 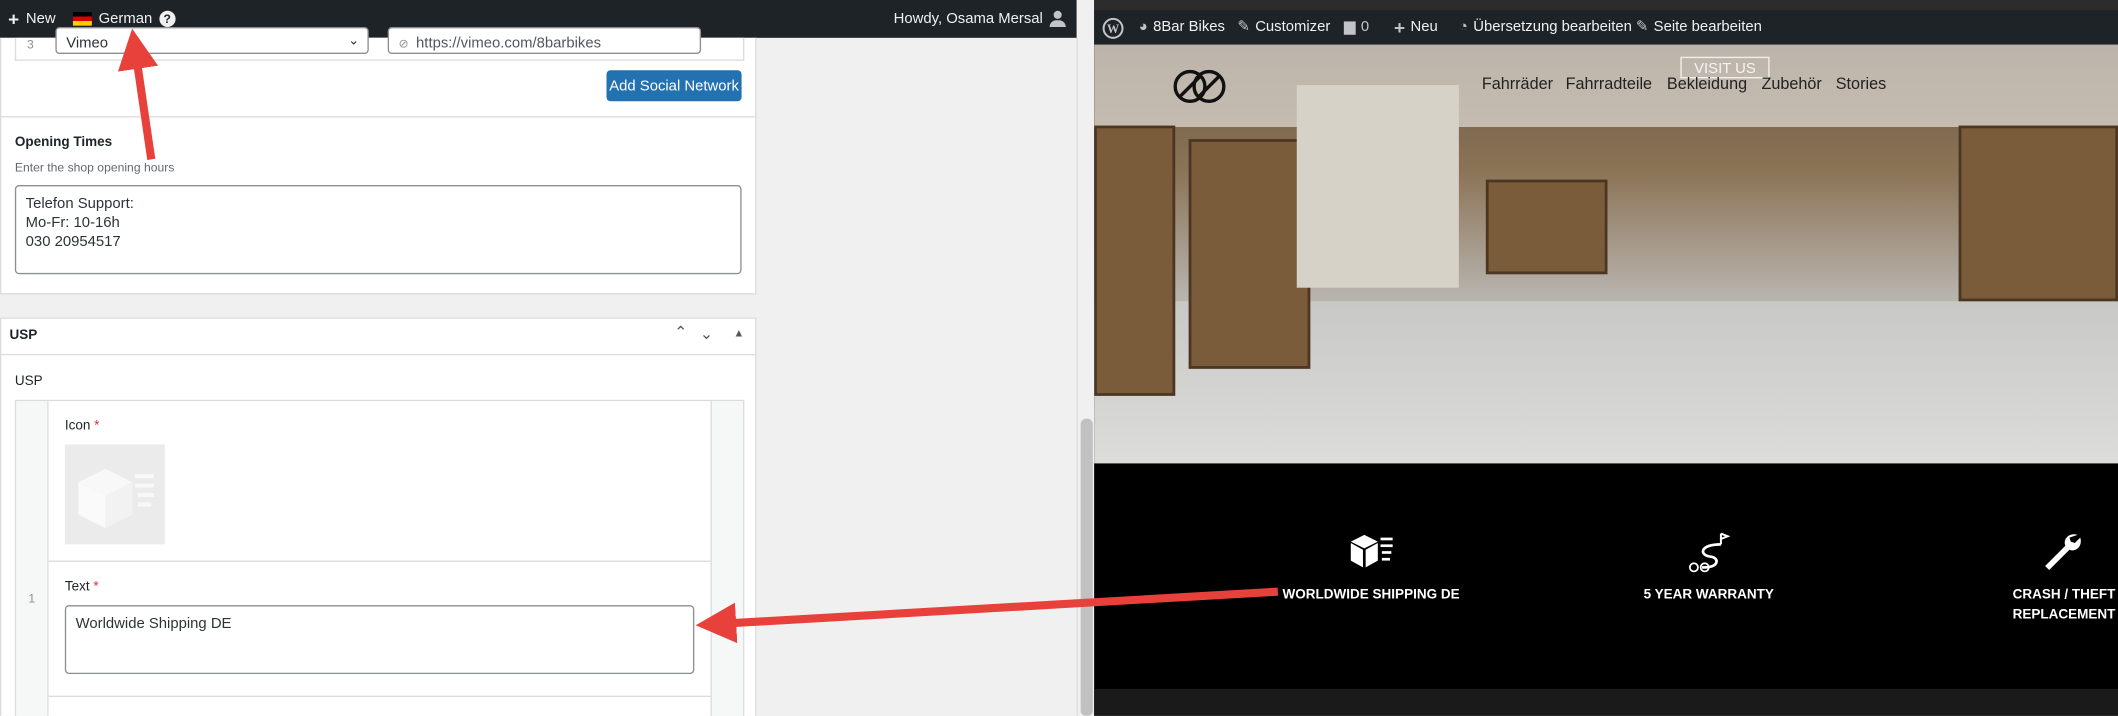 What do you see at coordinates (32, 598) in the screenshot?
I see `row-index: 1` at bounding box center [32, 598].